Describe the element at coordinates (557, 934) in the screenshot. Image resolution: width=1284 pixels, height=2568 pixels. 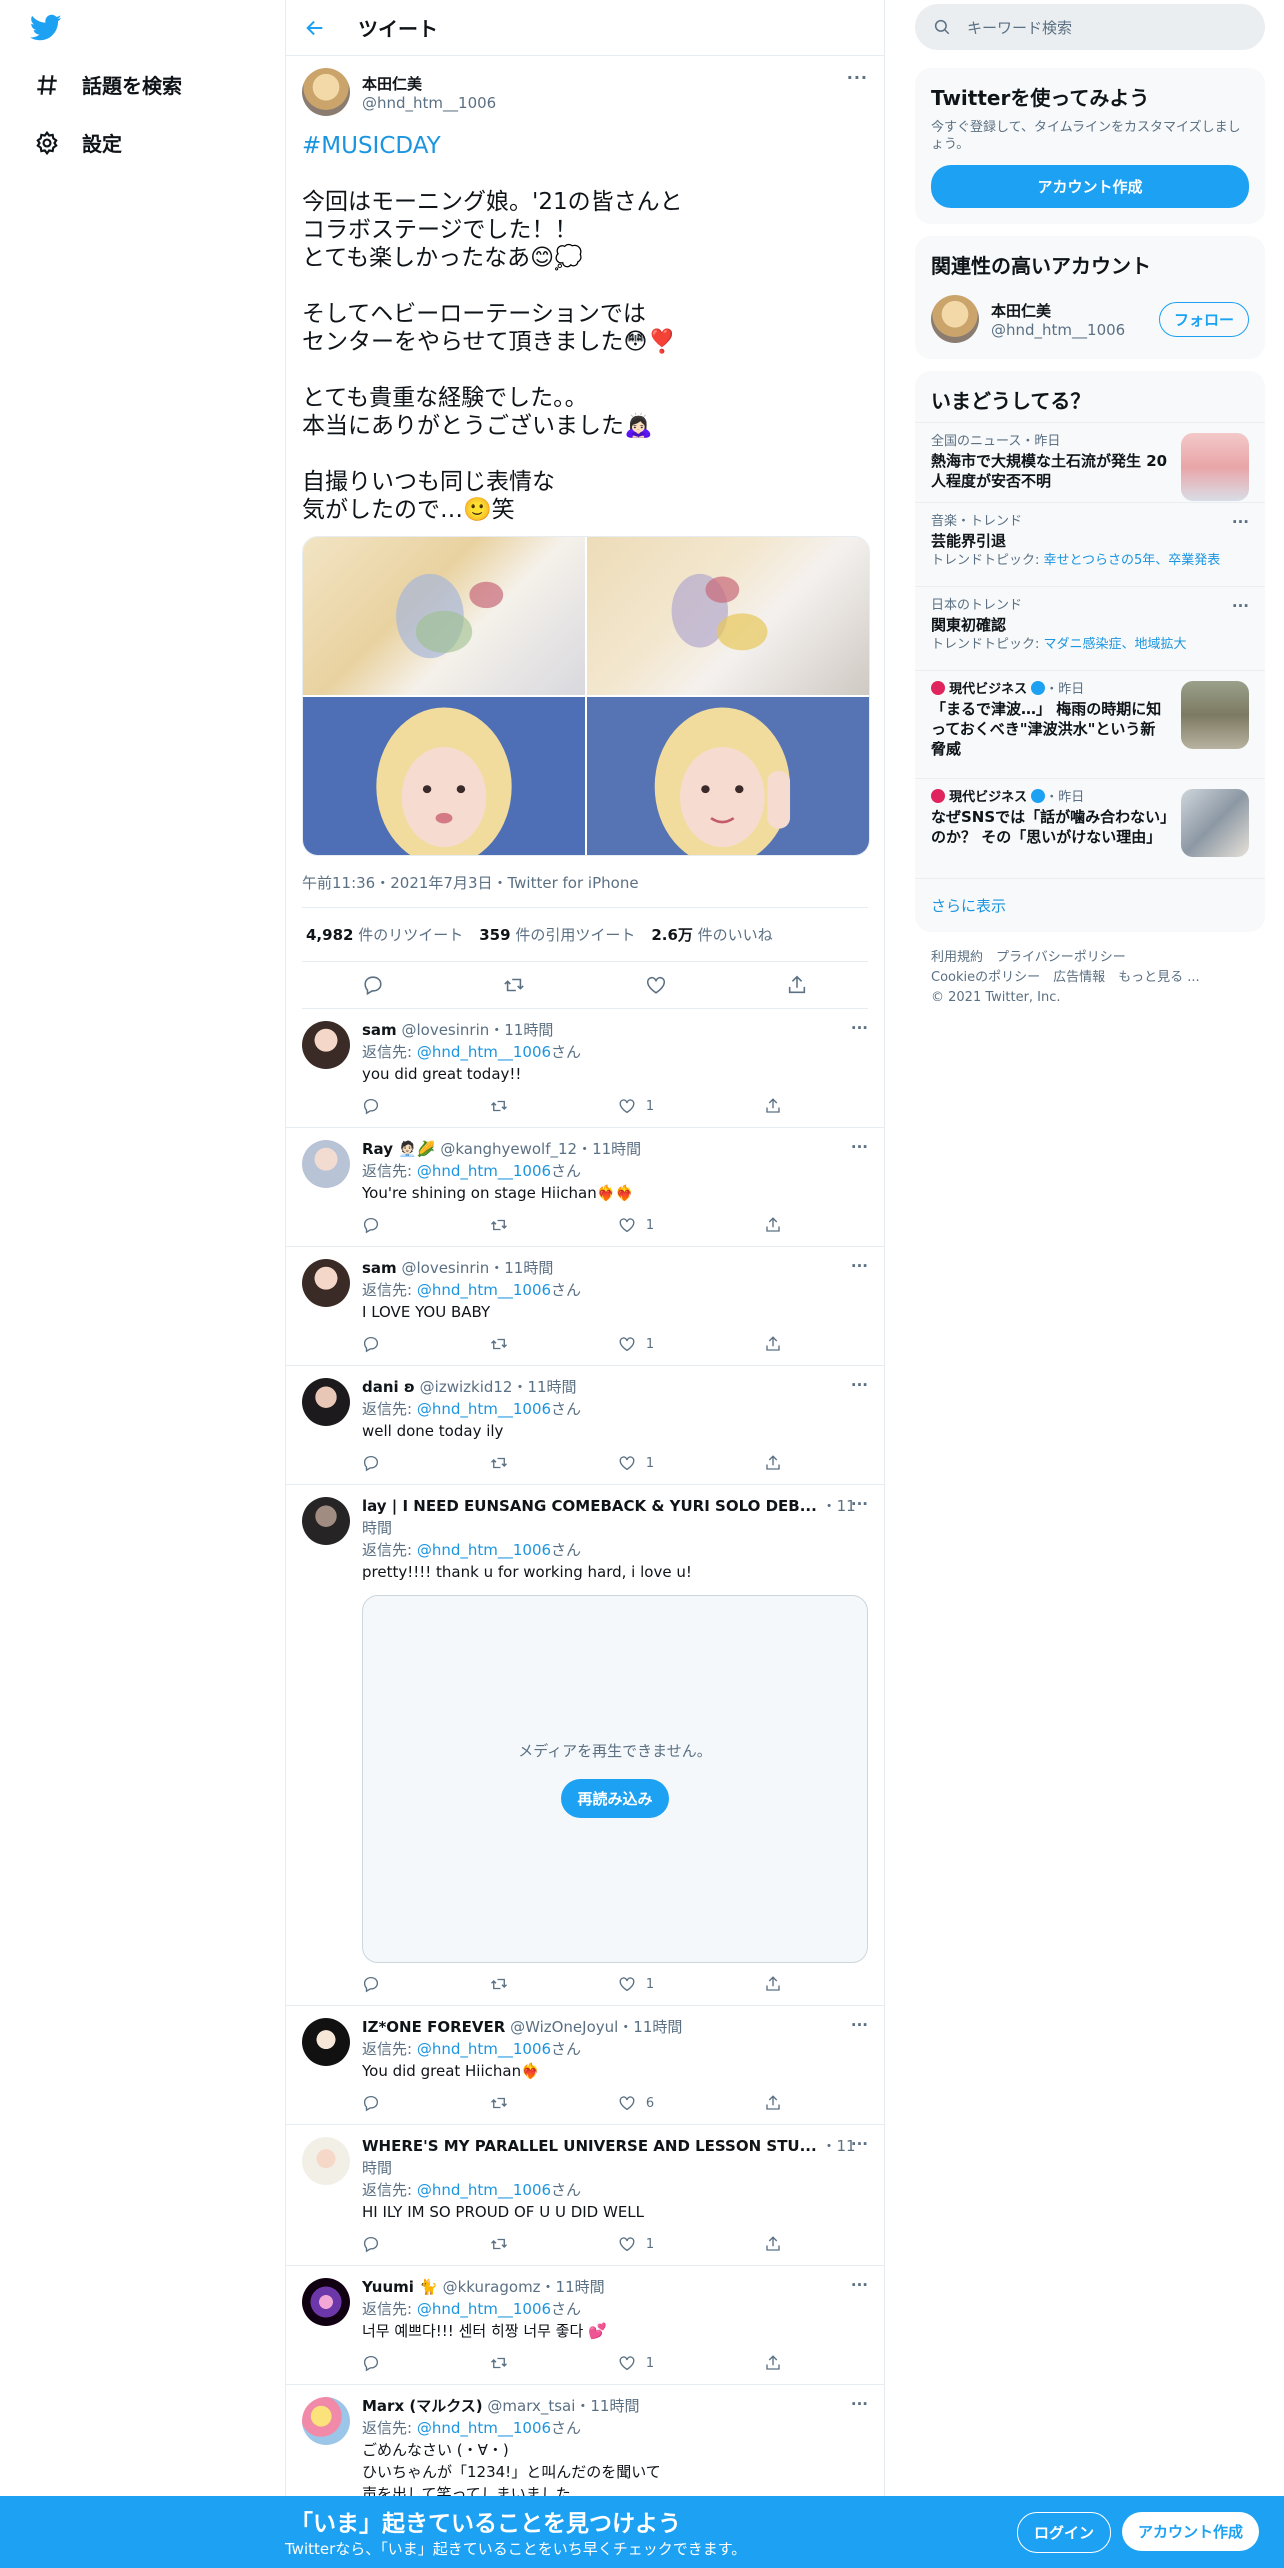
I see `quote-count: 359 件の引用ツイート` at that location.